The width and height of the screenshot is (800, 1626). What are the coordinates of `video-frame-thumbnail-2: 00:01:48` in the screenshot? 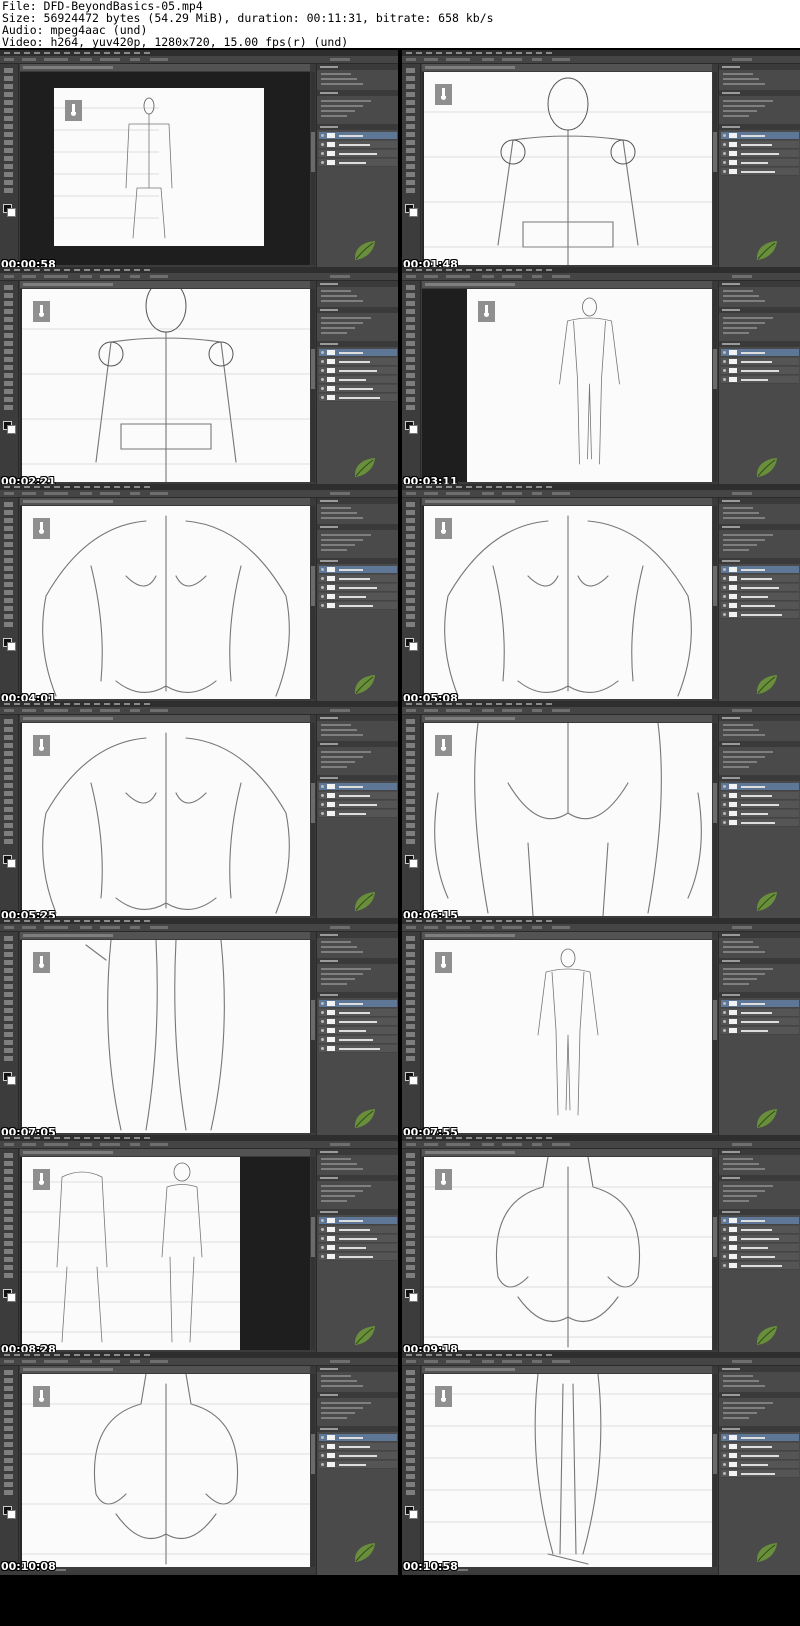 It's located at (601, 161).